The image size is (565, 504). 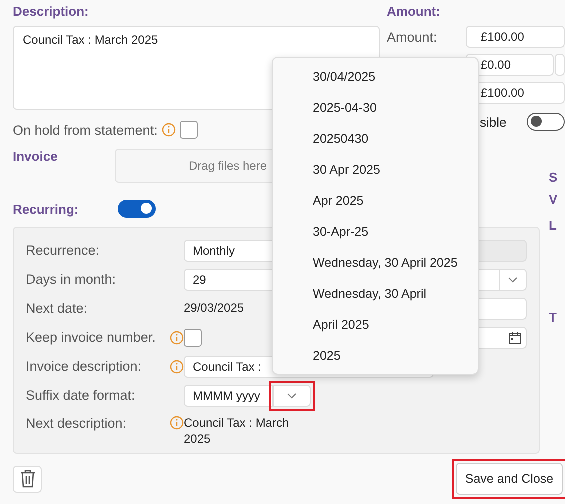 I want to click on recurring-toggle, so click(x=137, y=209).